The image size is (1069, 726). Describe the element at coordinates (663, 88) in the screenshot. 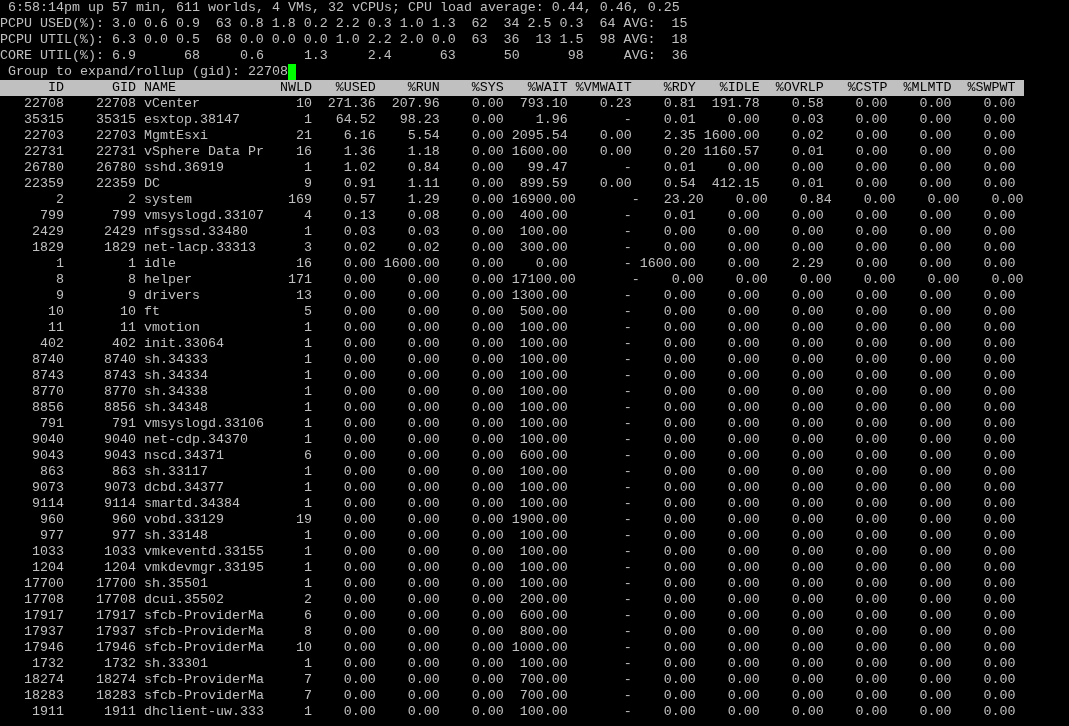

I see `column-header: %RDY` at that location.